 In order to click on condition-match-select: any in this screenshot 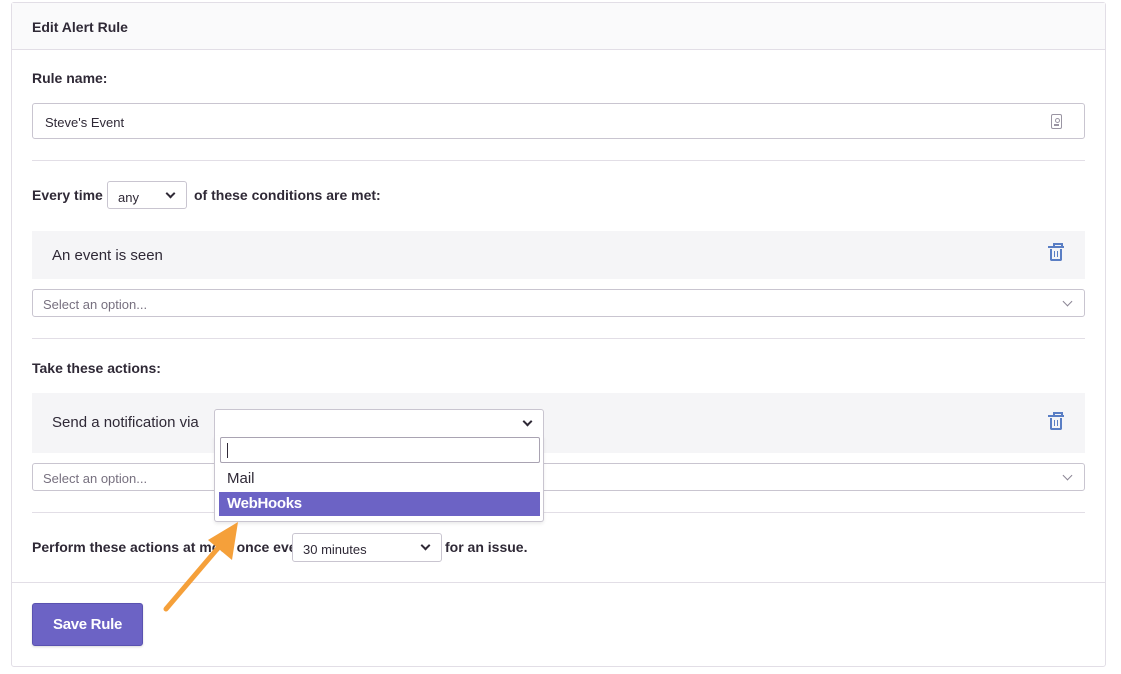, I will do `click(147, 195)`.